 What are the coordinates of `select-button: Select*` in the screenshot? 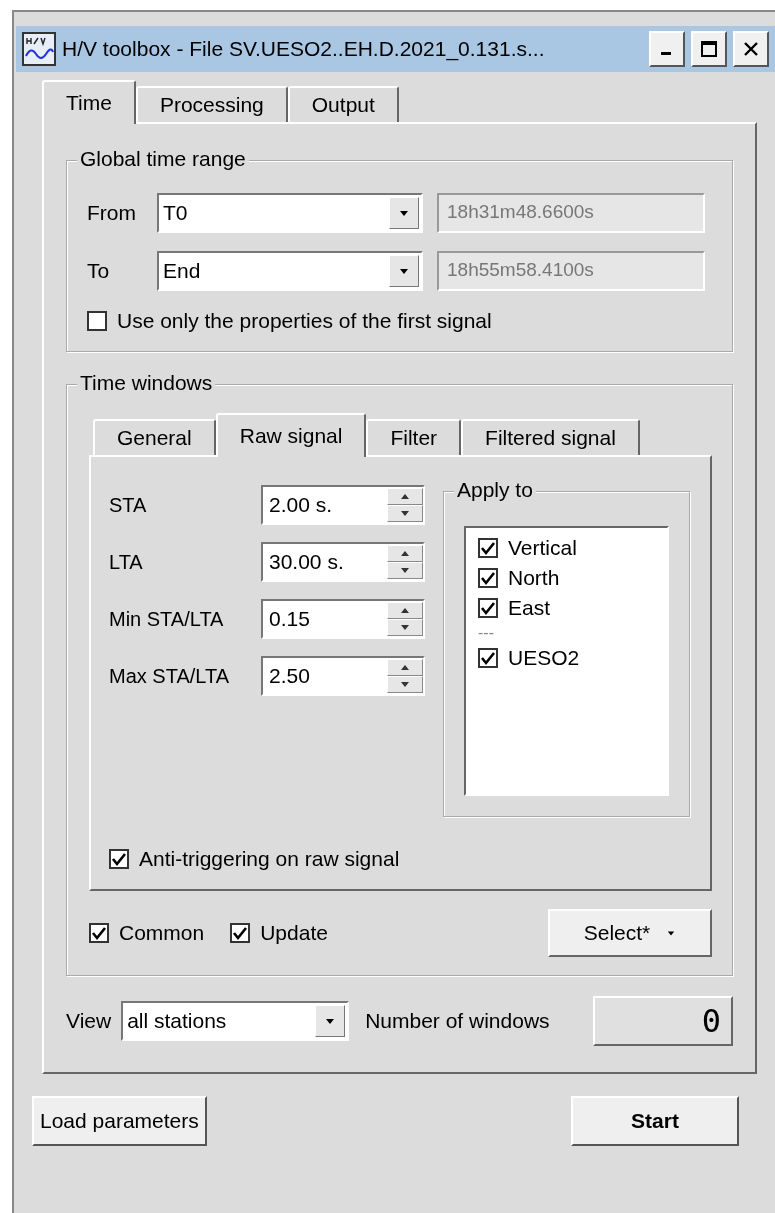 It's located at (630, 933).